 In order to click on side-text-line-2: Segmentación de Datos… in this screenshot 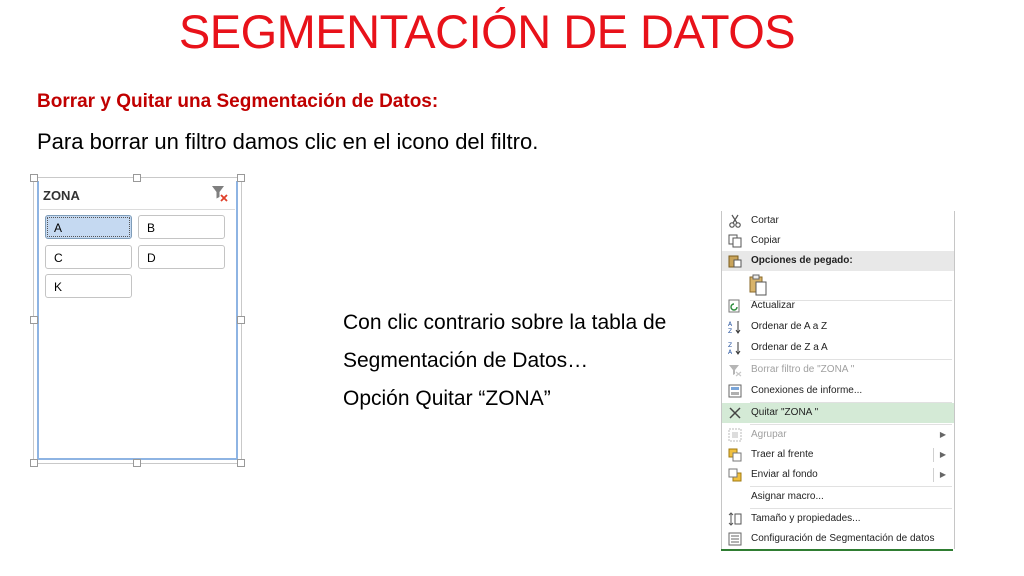, I will do `click(466, 360)`.